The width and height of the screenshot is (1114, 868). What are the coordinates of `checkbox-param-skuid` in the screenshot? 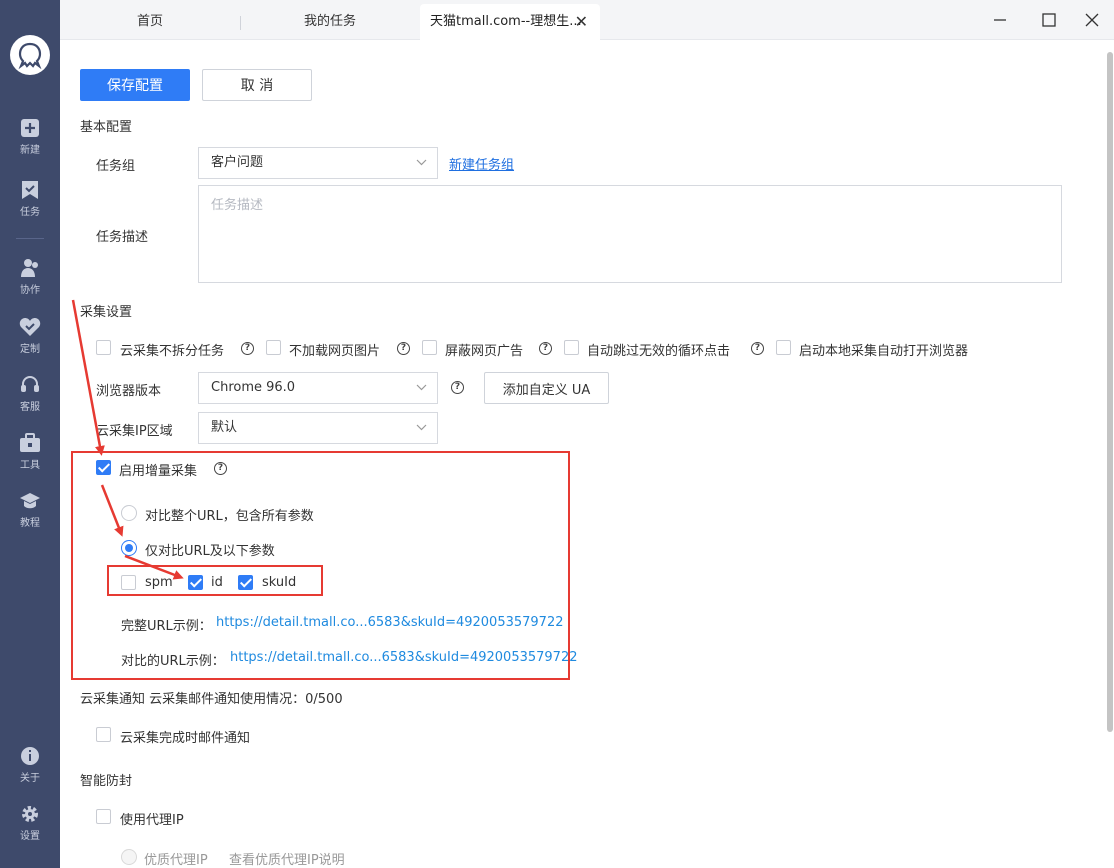 It's located at (245, 582).